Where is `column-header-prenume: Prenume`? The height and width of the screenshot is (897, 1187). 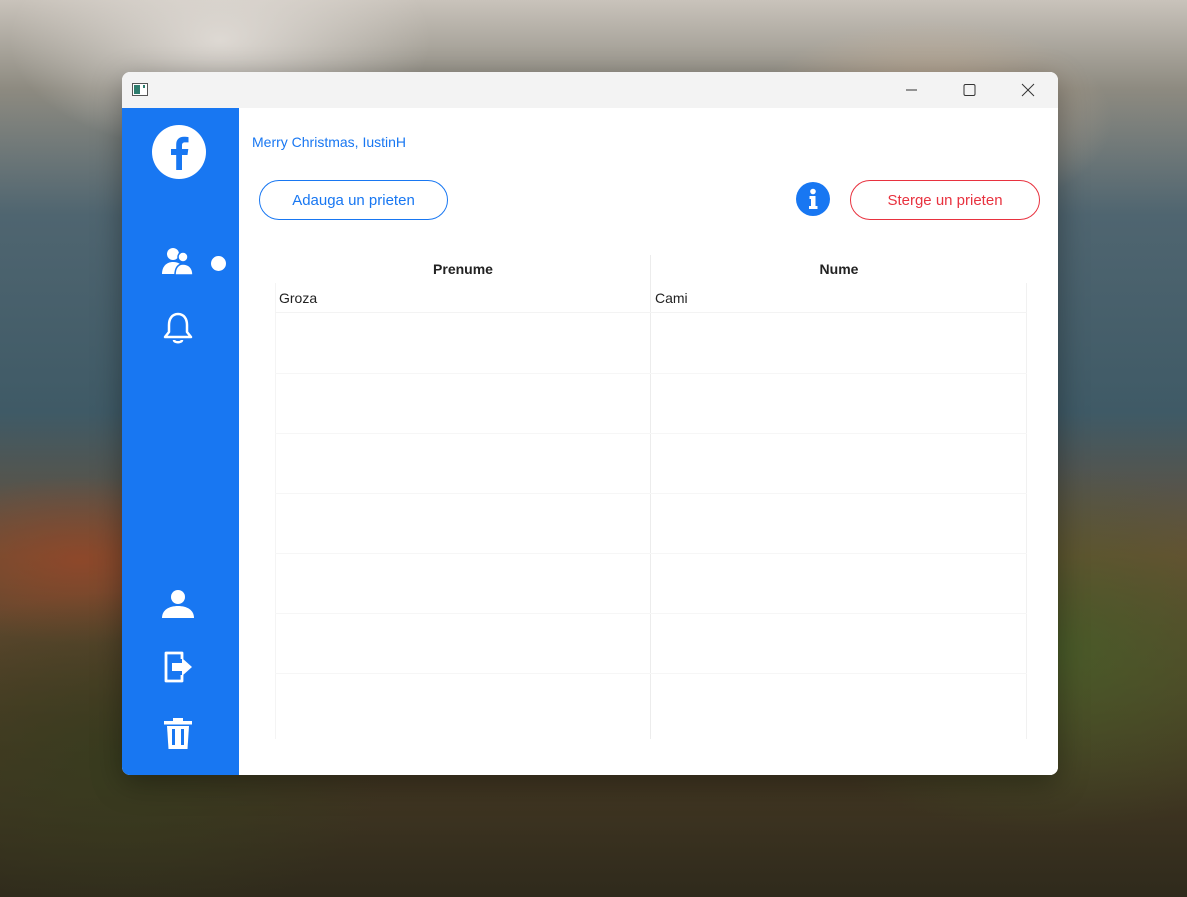 column-header-prenume: Prenume is located at coordinates (463, 269).